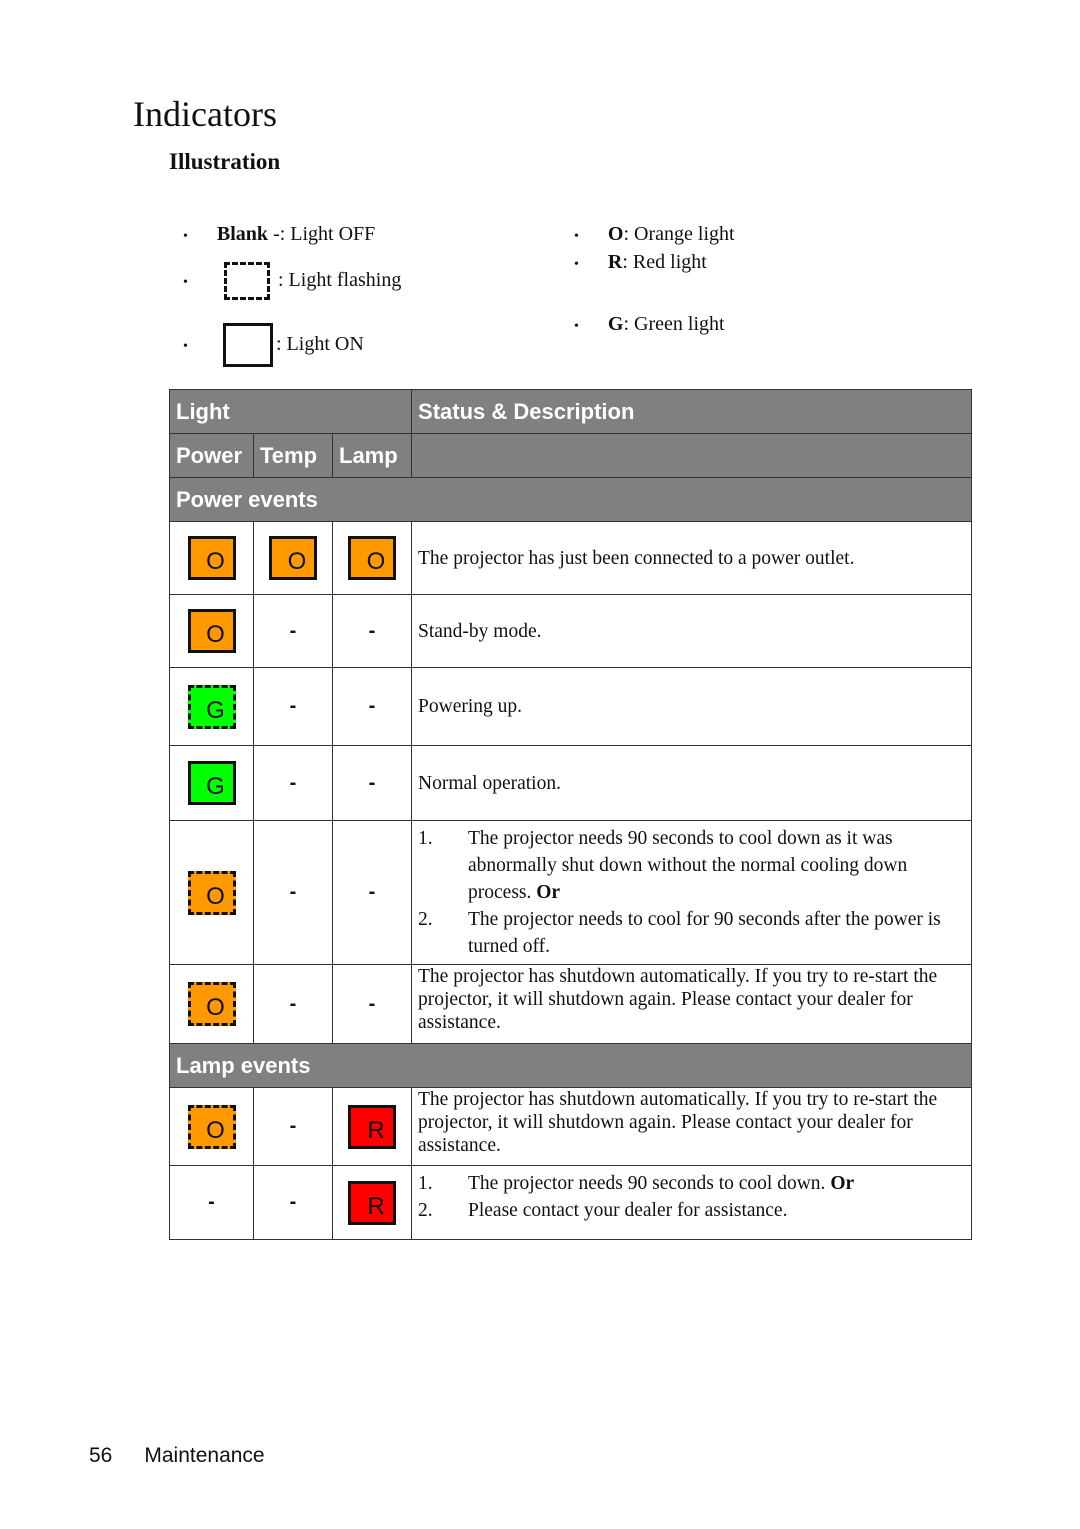 Image resolution: width=1080 pixels, height=1529 pixels. What do you see at coordinates (615, 234) in the screenshot?
I see `legend-key: O` at bounding box center [615, 234].